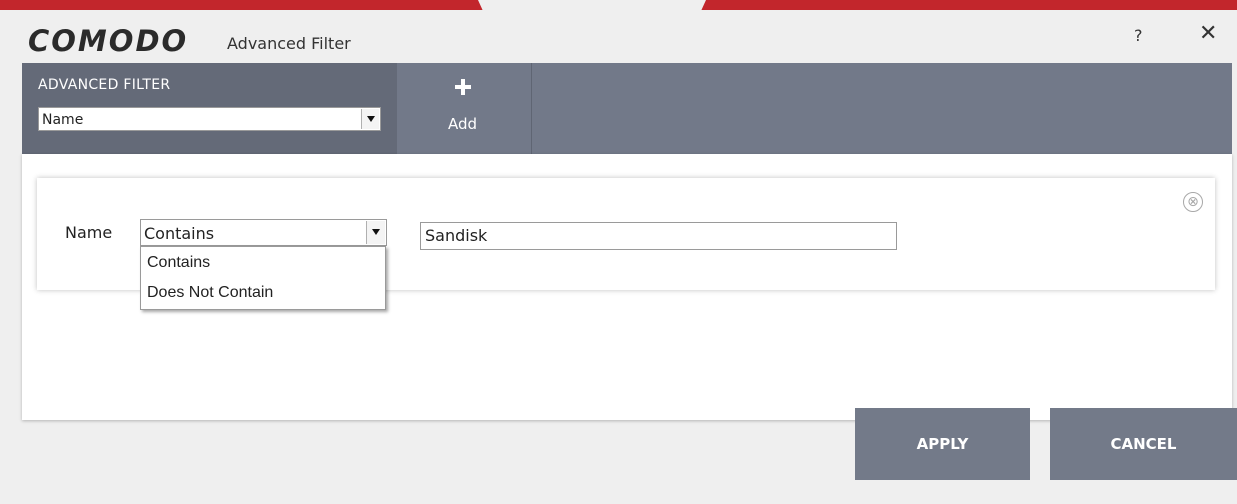 The width and height of the screenshot is (1237, 504). What do you see at coordinates (63, 120) in the screenshot?
I see `filter-type-value: Name` at bounding box center [63, 120].